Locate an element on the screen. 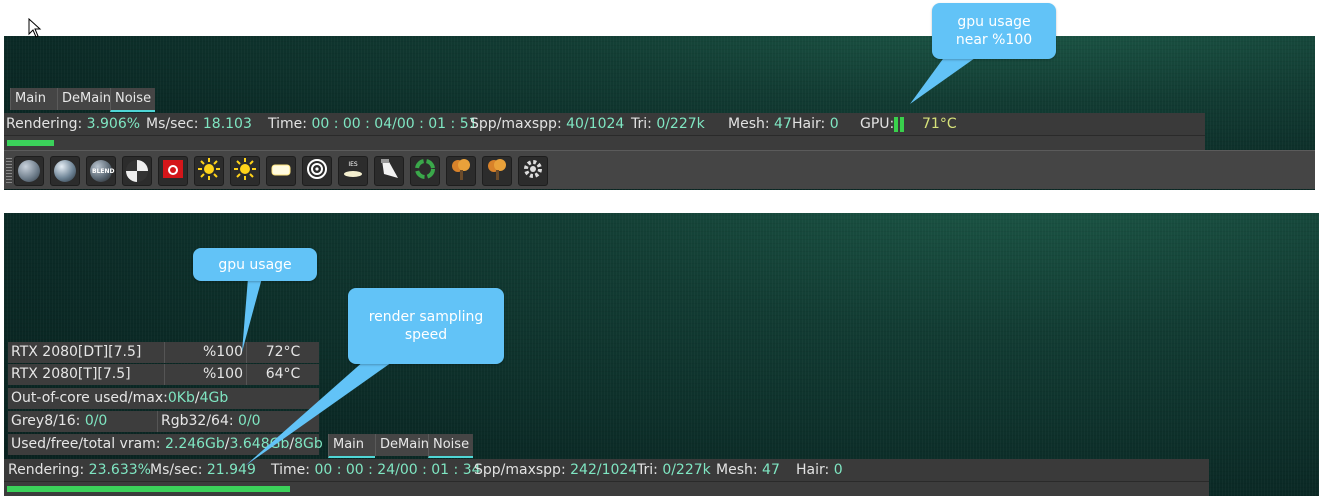 The height and width of the screenshot is (496, 1319). callout-pointer-gpu-usage is located at coordinates (252, 315).